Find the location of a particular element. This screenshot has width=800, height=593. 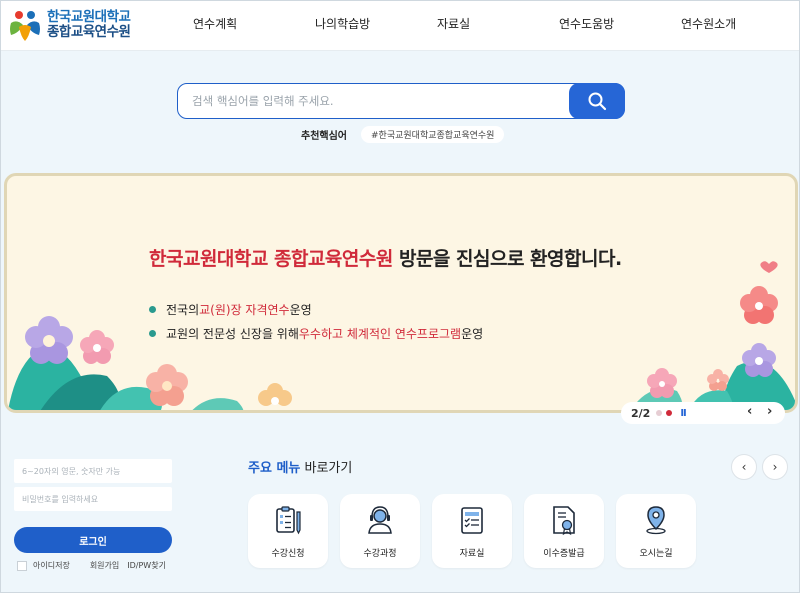

banner-next-button: › is located at coordinates (769, 411).